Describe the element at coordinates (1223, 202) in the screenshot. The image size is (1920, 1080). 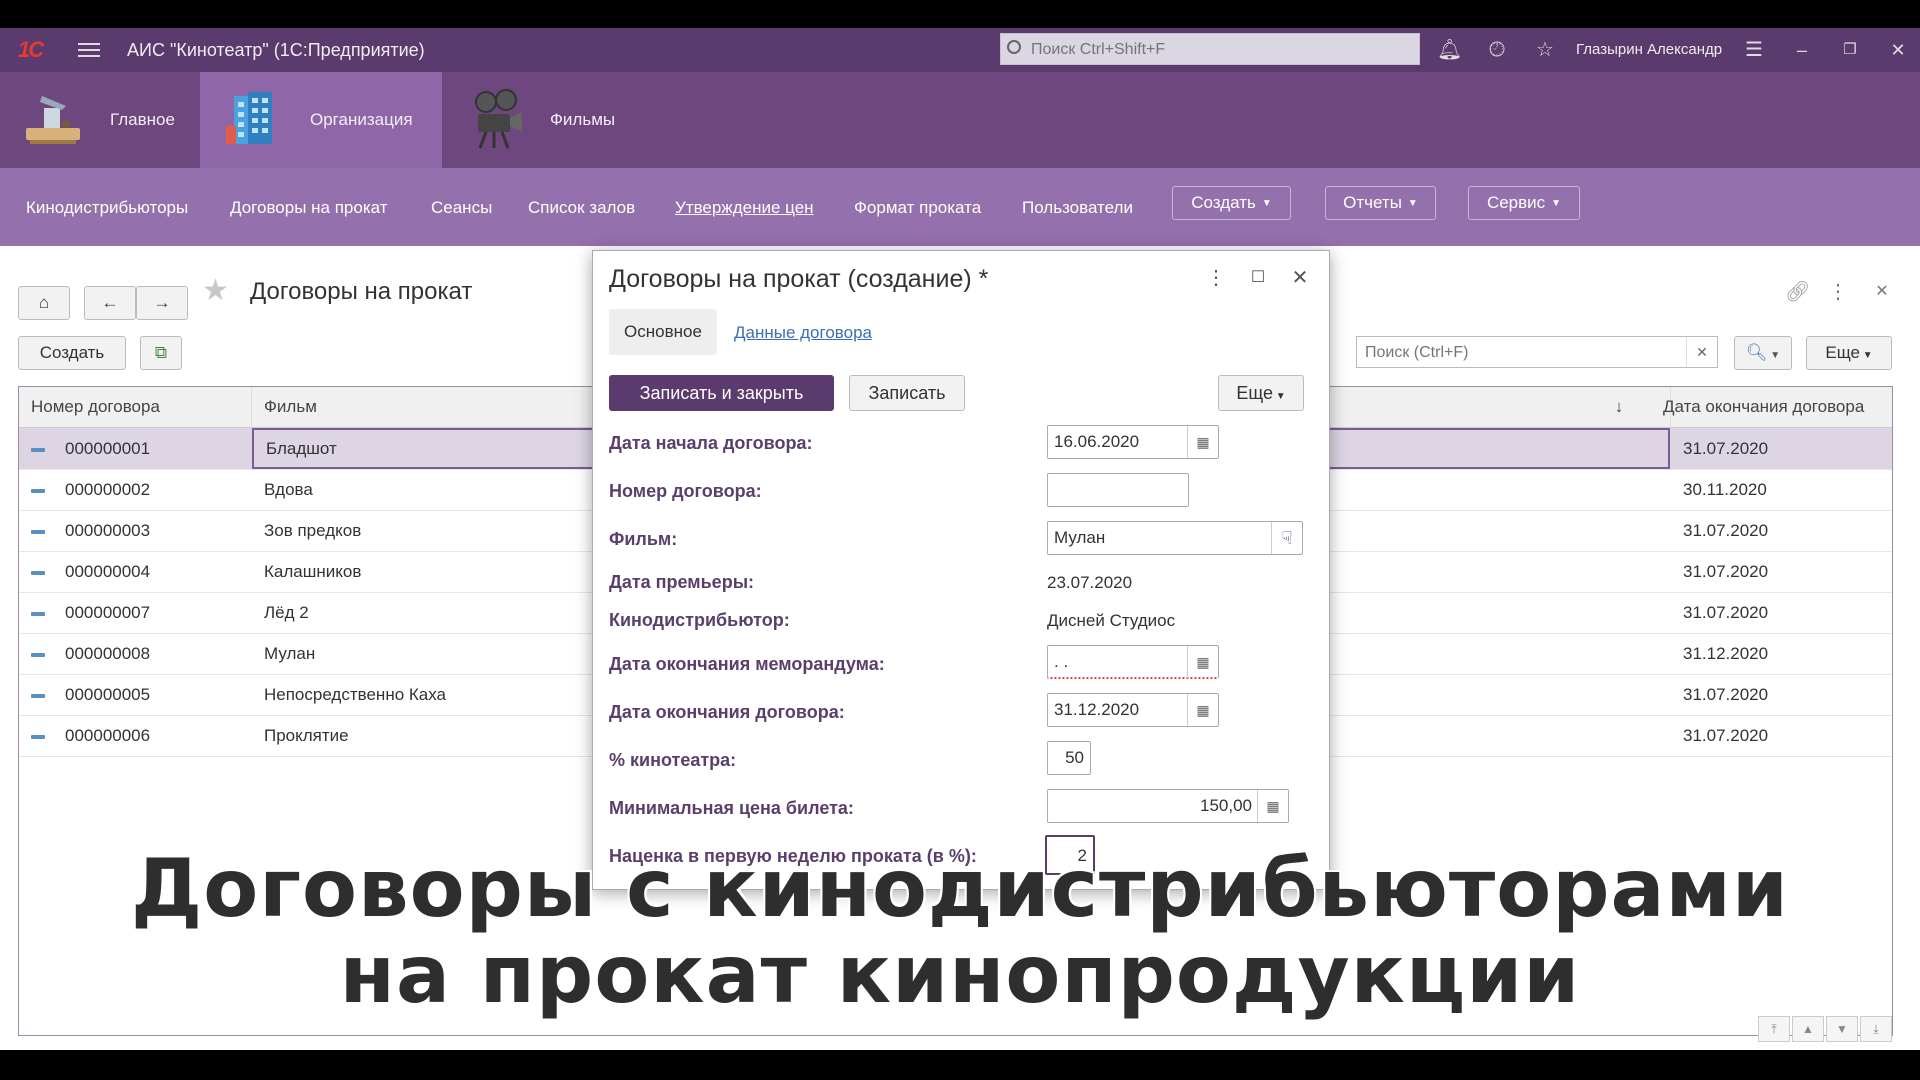
I see `nav-create-label: Создать` at that location.